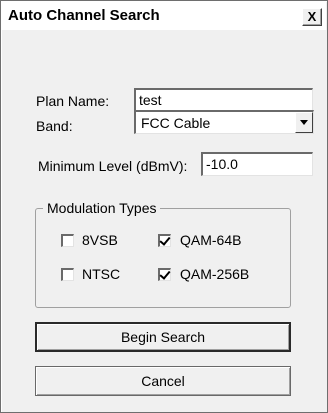 The image size is (328, 413). I want to click on band-select-value: FCC Cable, so click(176, 123).